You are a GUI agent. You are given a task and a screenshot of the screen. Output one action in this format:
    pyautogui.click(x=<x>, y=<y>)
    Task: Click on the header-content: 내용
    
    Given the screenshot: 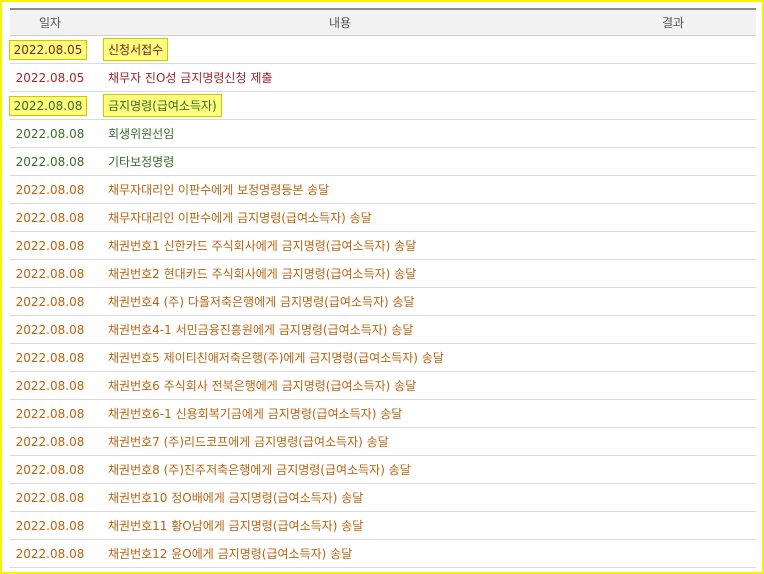 What is the action you would take?
    pyautogui.click(x=340, y=23)
    